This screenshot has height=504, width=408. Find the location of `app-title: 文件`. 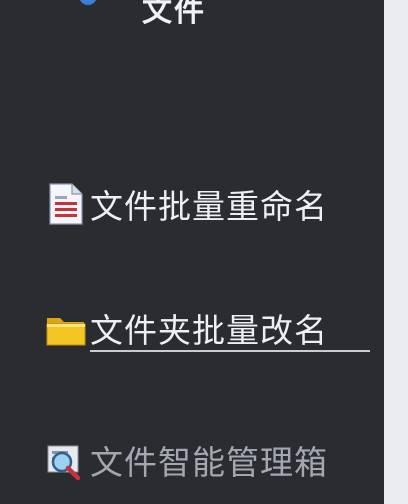

app-title: 文件 is located at coordinates (174, 14).